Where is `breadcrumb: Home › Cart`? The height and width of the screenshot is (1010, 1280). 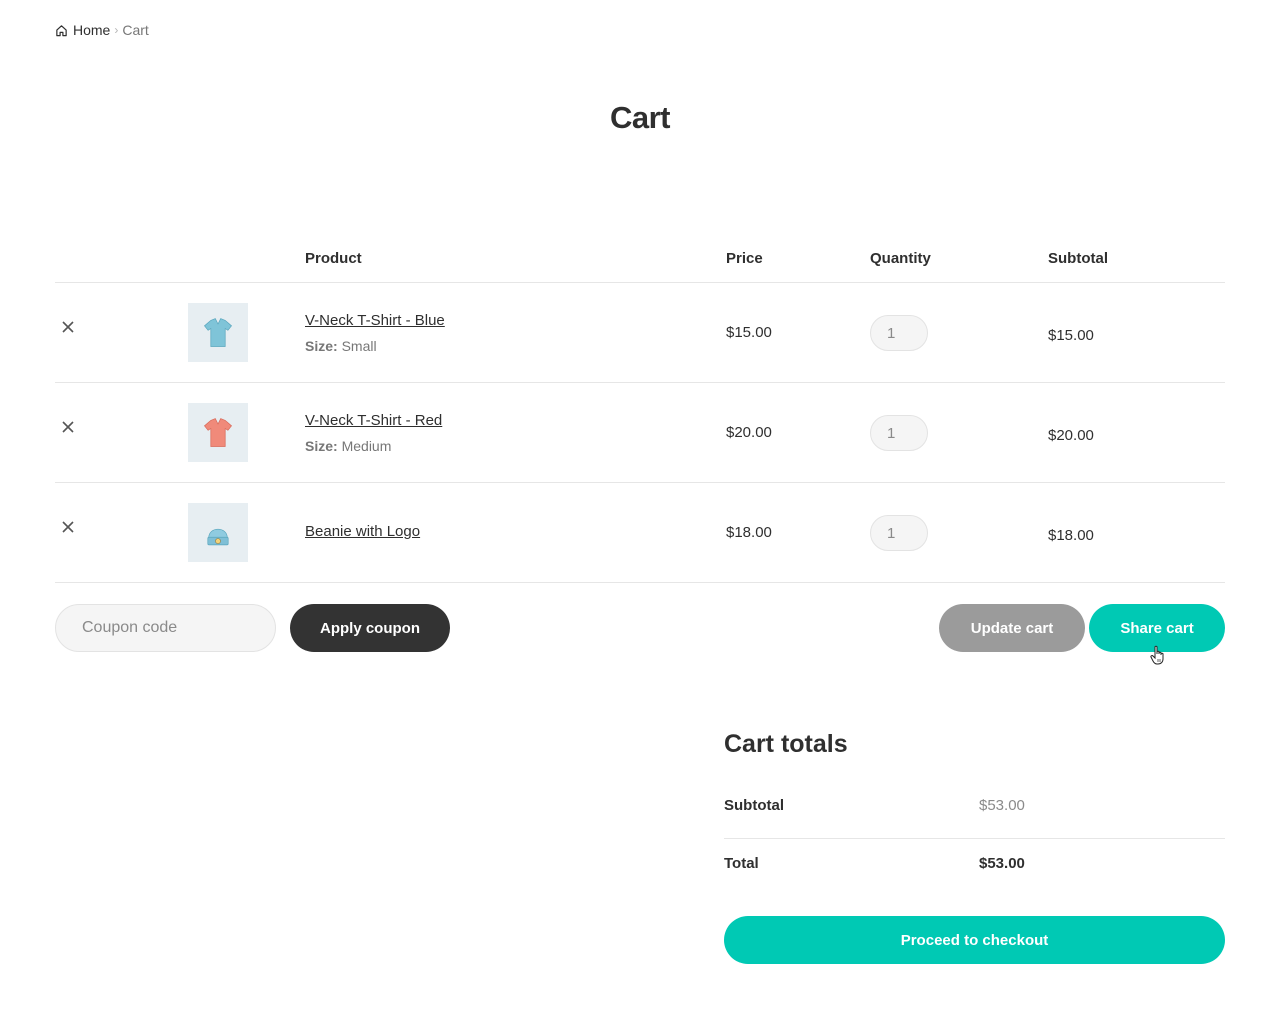
breadcrumb: Home › Cart is located at coordinates (102, 30).